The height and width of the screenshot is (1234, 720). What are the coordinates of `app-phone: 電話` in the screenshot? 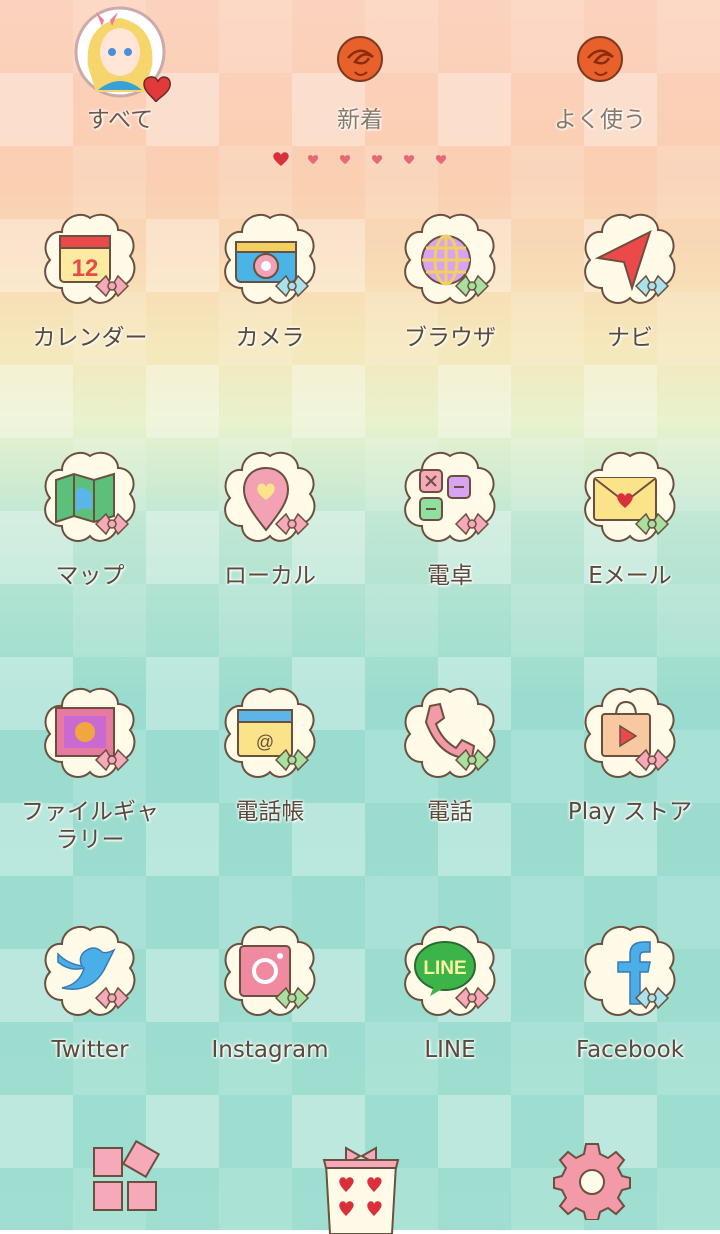 It's located at (450, 786).